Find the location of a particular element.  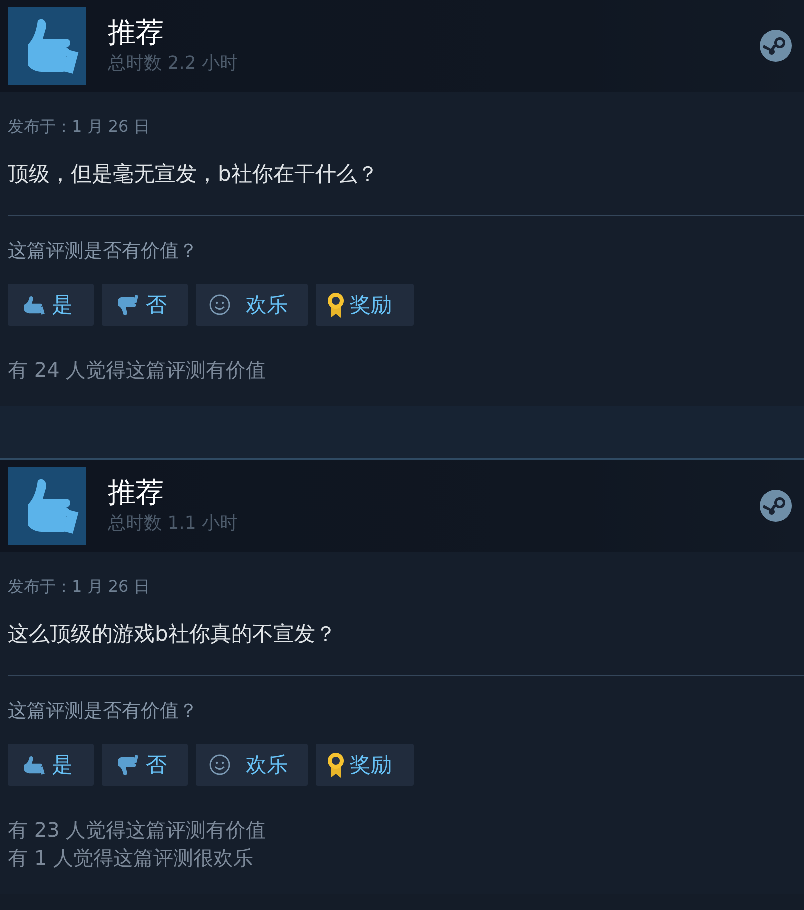

hours-played: 总时数 2.2 小时 is located at coordinates (174, 64).